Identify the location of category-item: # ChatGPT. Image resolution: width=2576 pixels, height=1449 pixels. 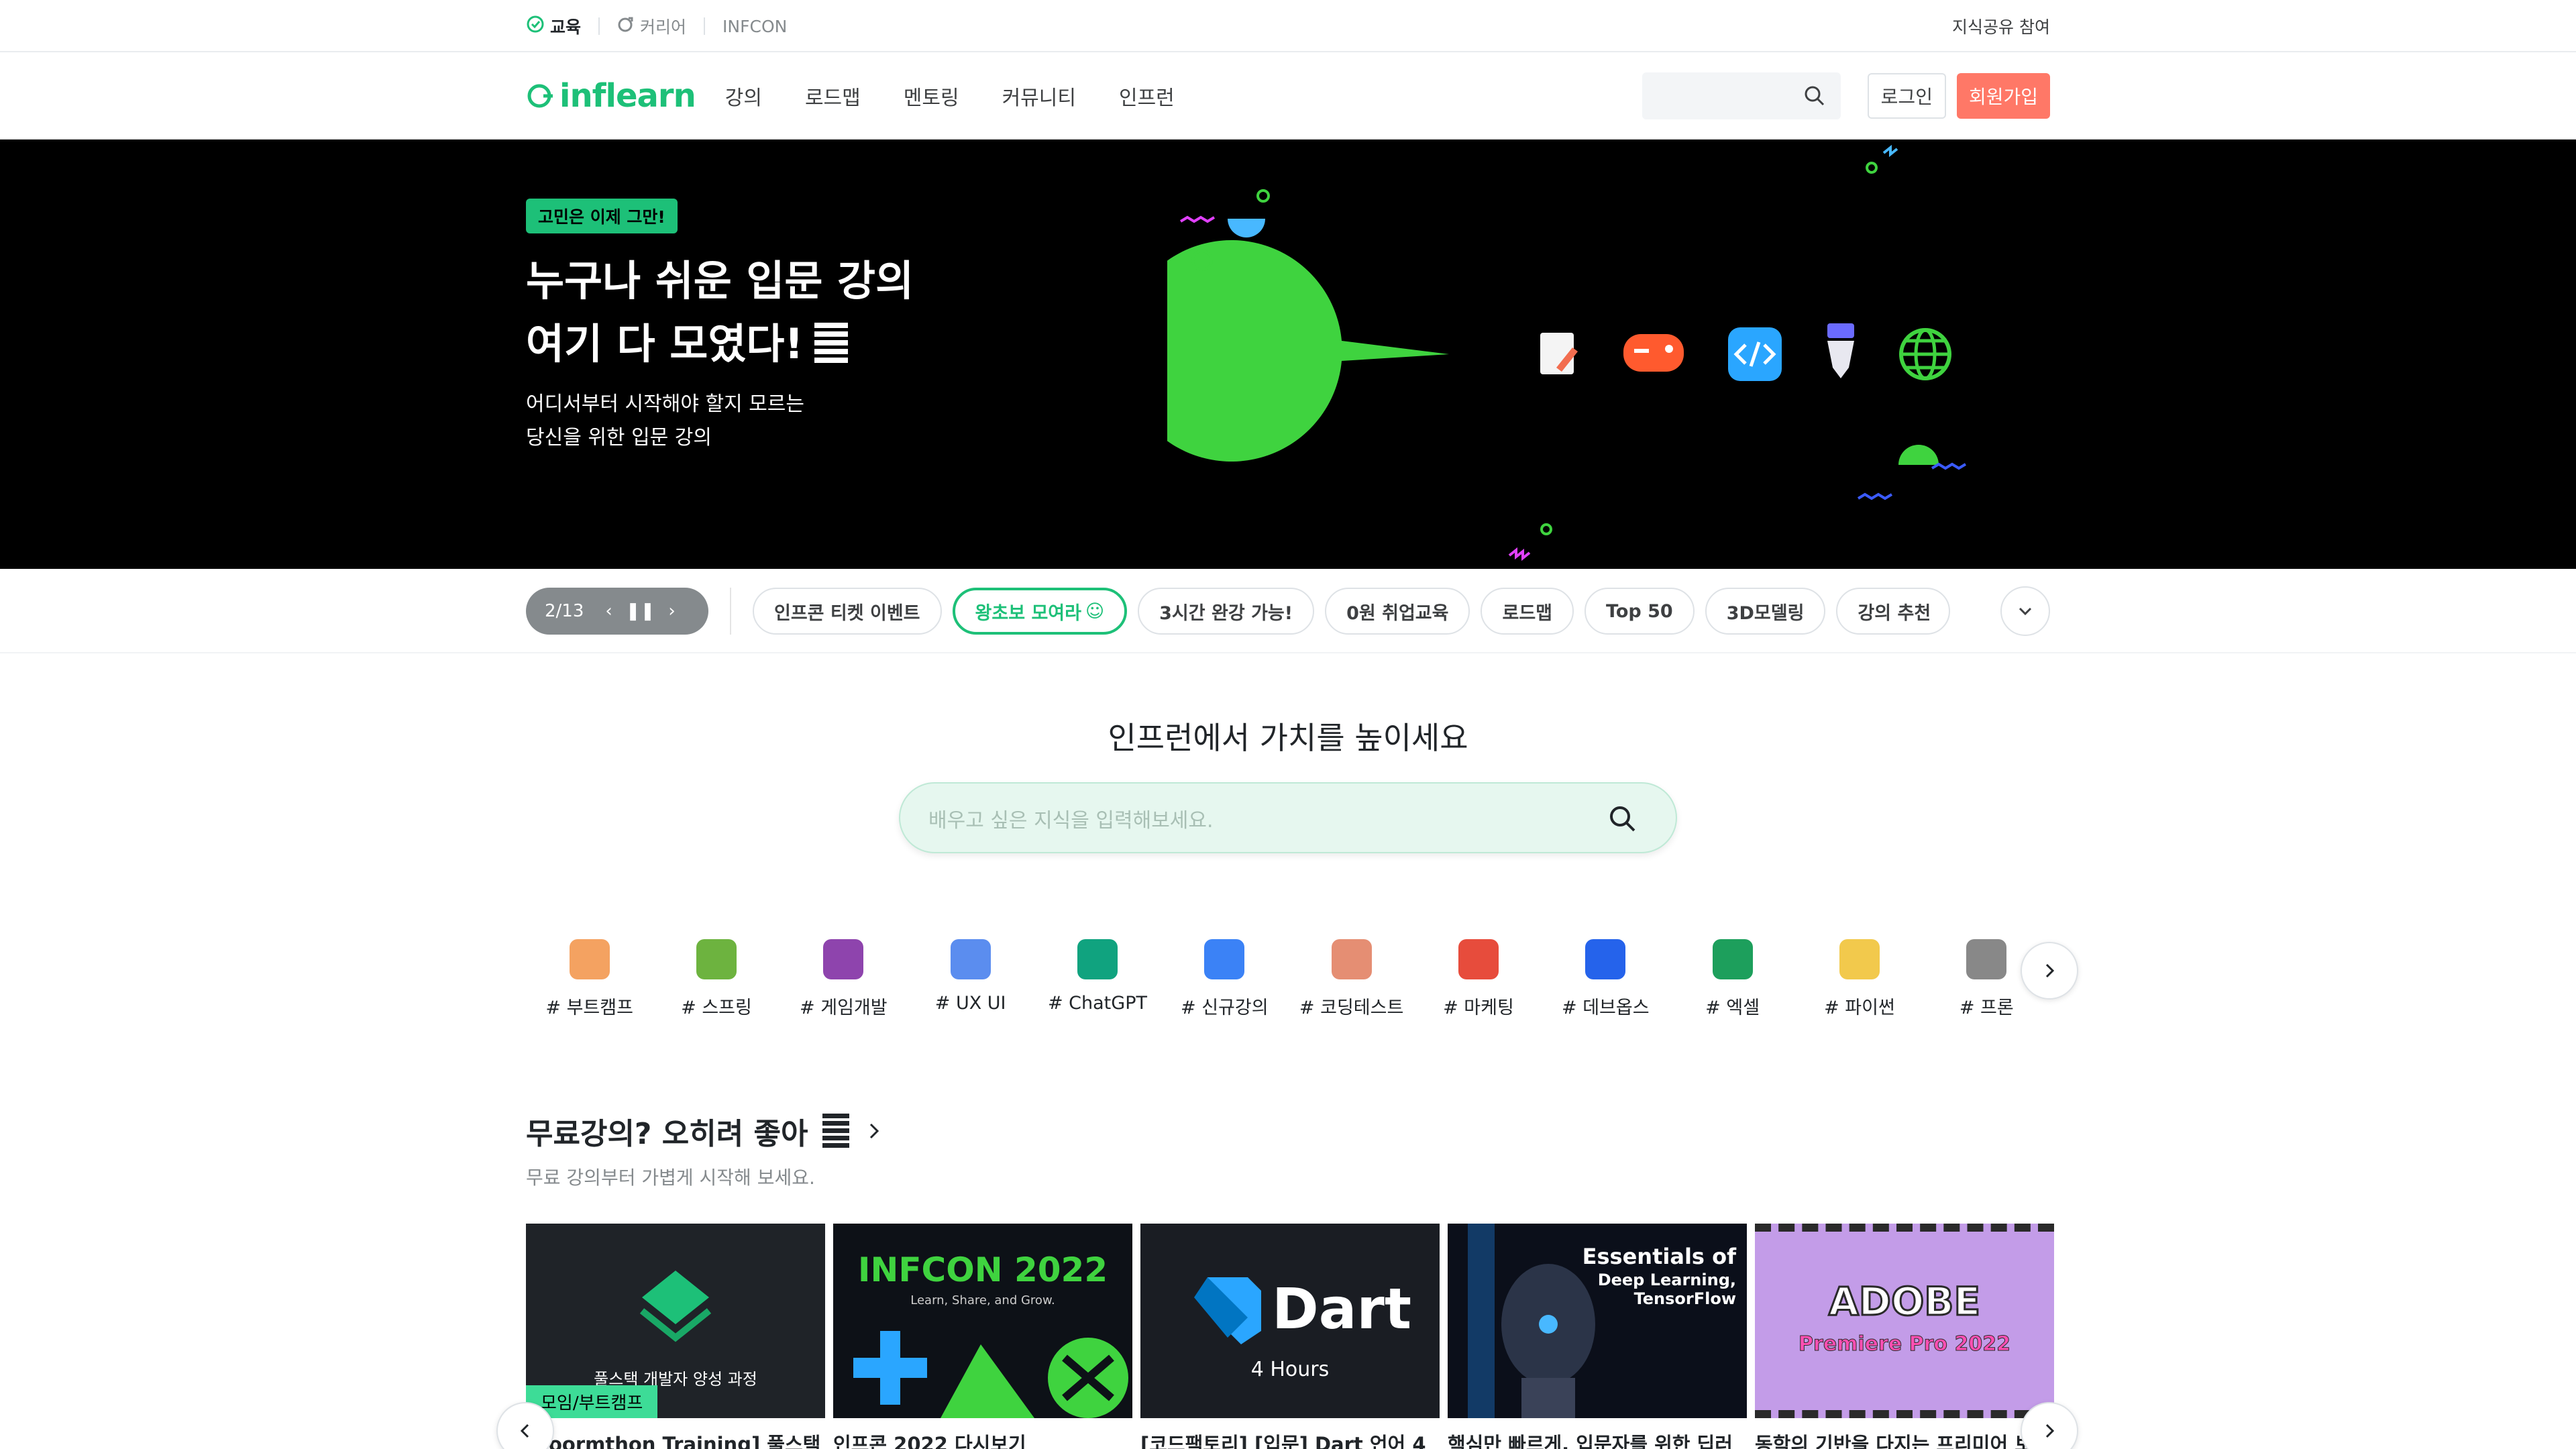
(1097, 986).